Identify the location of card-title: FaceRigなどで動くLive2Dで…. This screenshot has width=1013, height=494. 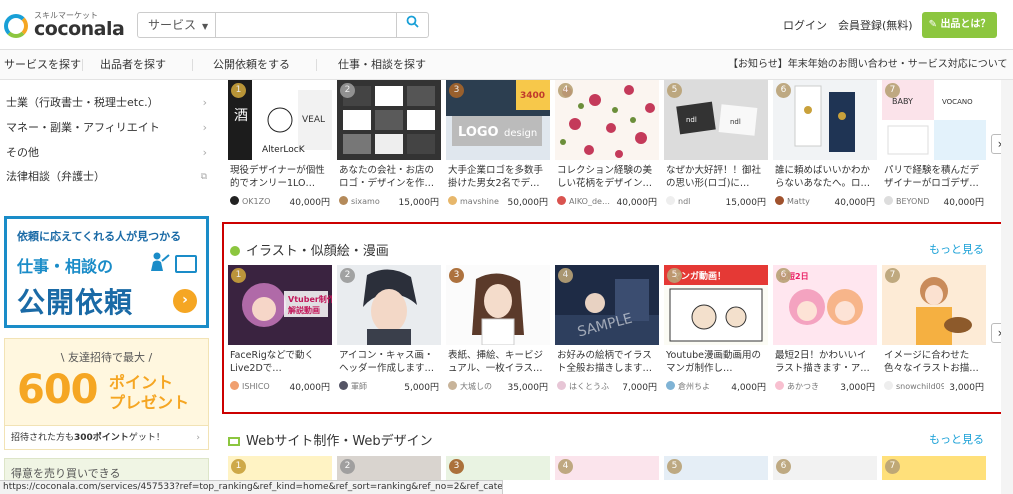
(272, 362).